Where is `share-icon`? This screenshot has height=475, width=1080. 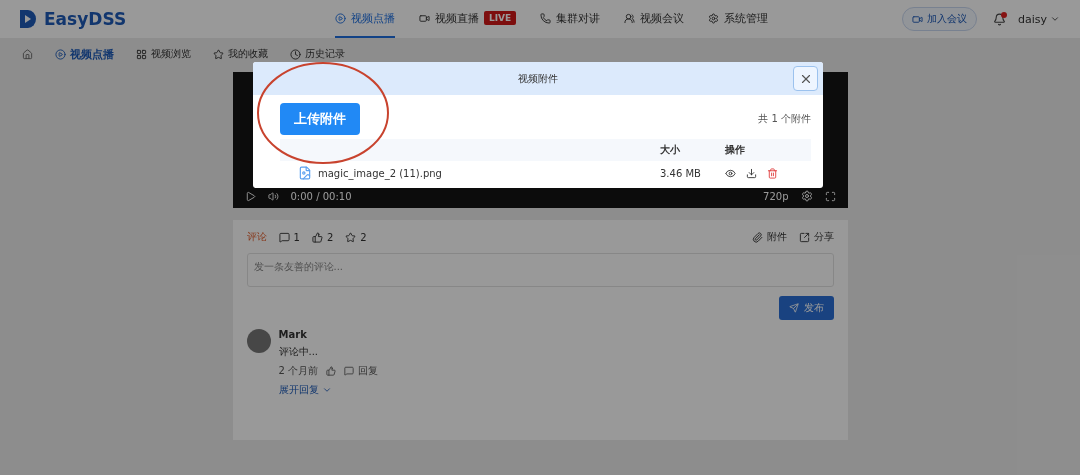 share-icon is located at coordinates (804, 237).